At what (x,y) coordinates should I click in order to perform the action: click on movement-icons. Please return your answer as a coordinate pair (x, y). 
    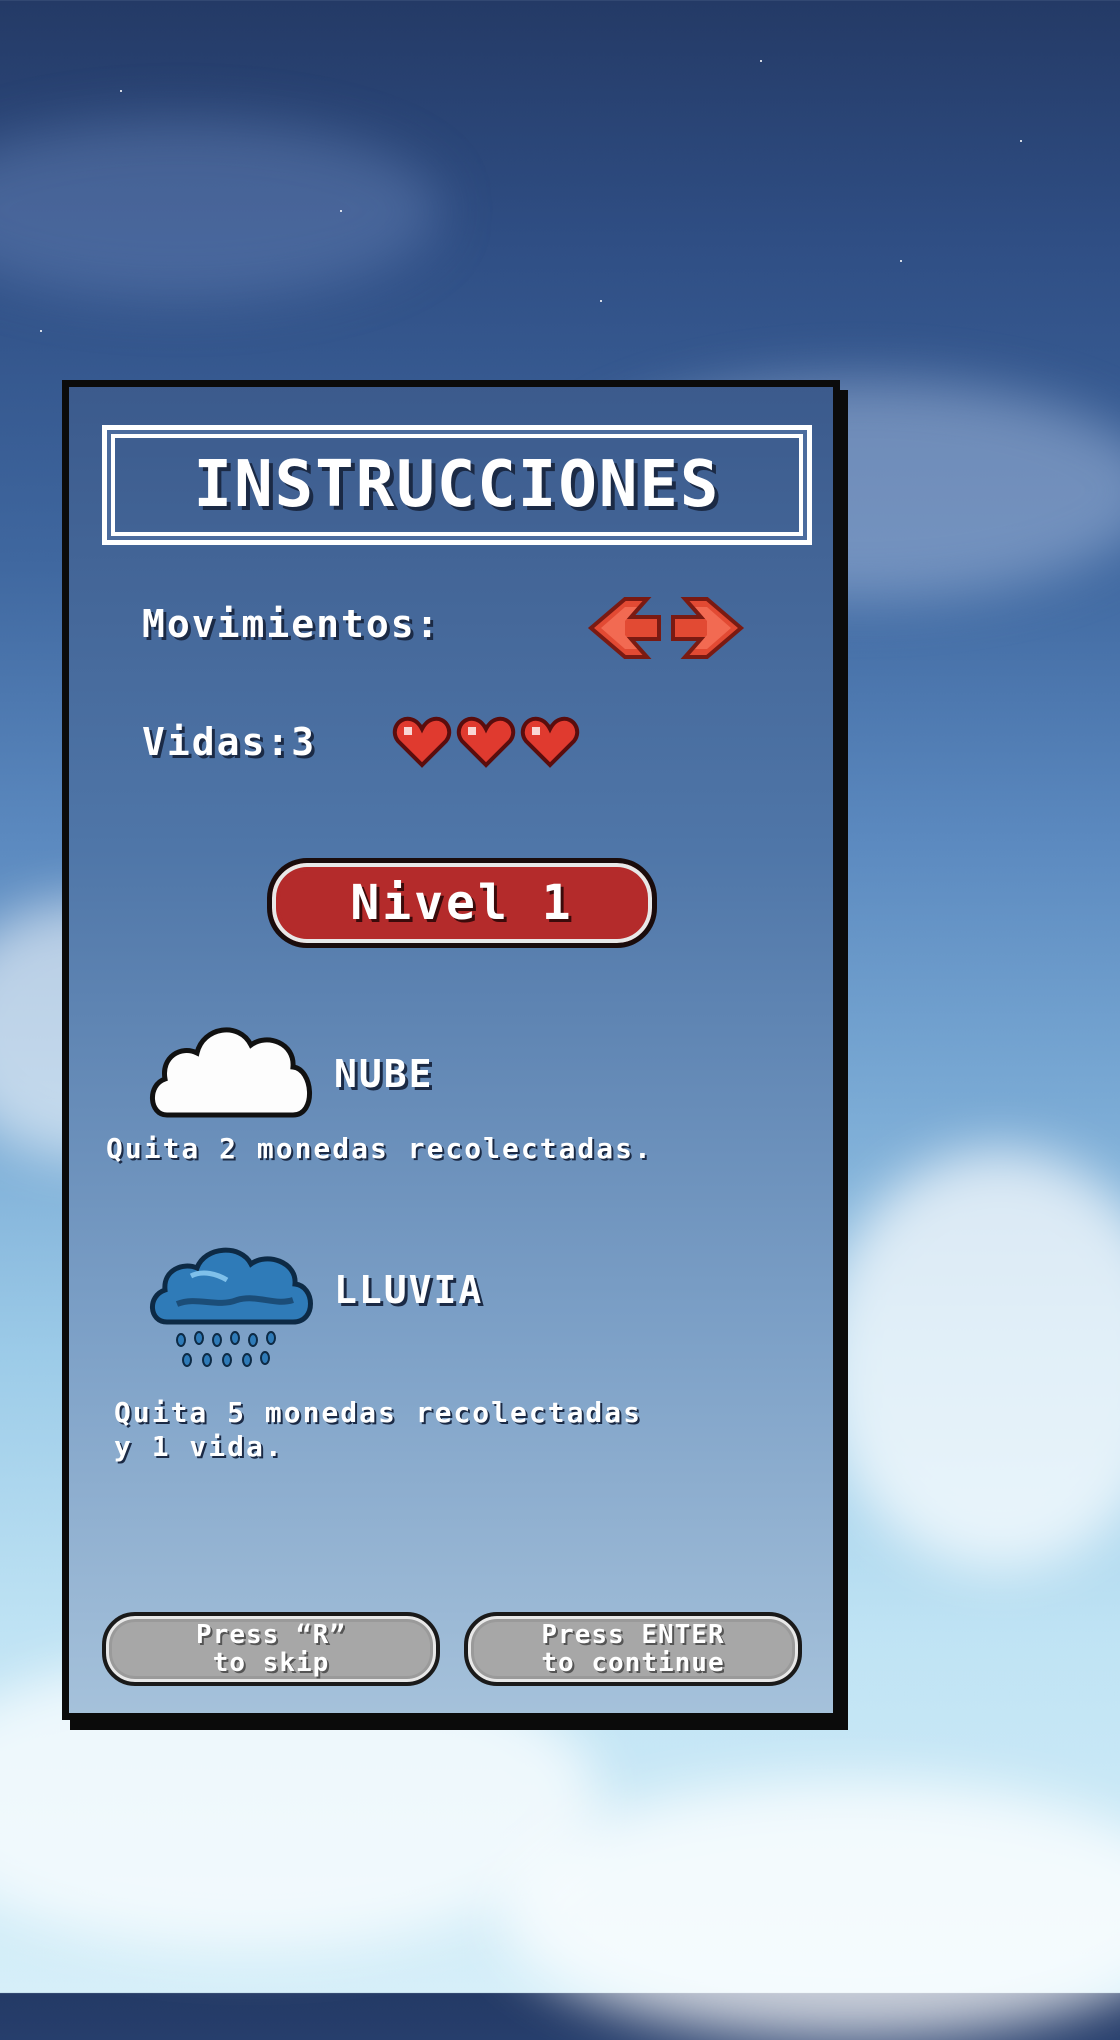
    Looking at the image, I should click on (666, 628).